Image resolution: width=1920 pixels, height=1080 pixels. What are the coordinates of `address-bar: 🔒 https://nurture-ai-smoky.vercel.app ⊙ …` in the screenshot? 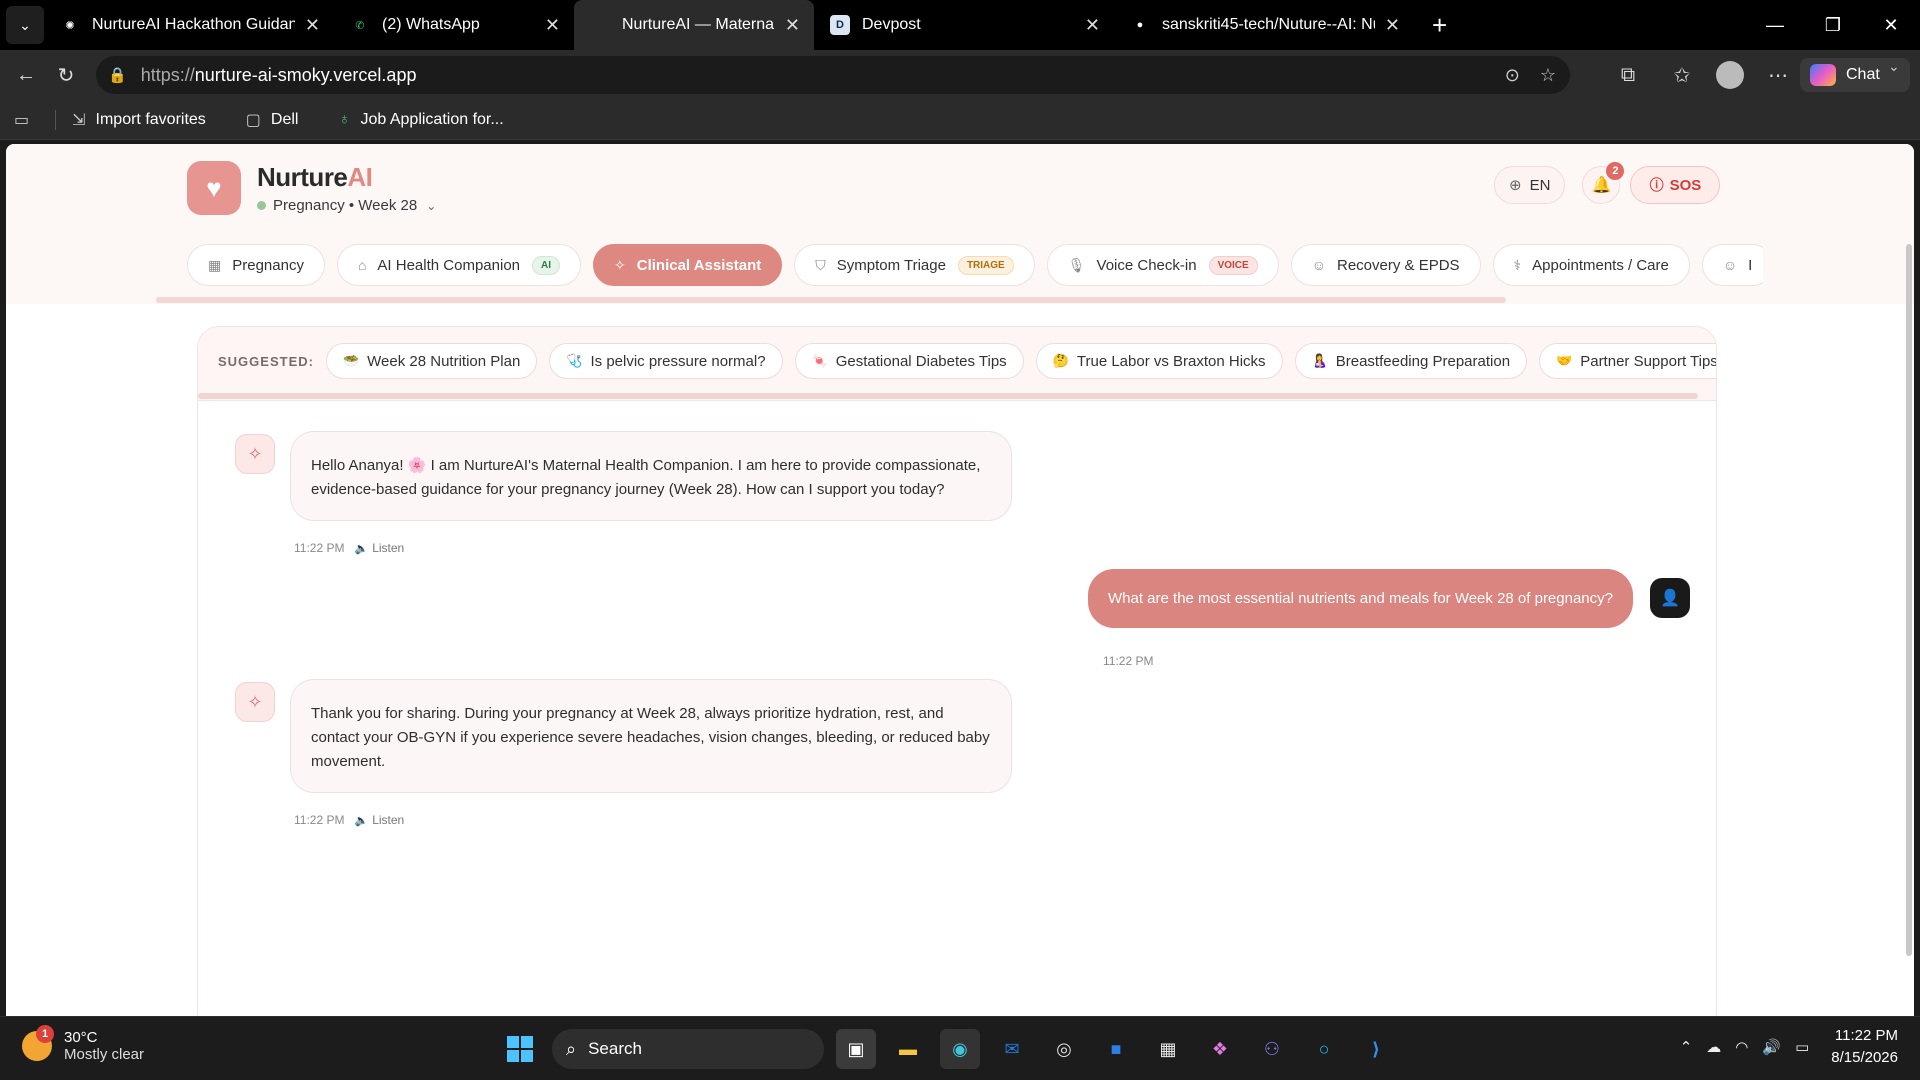 It's located at (833, 75).